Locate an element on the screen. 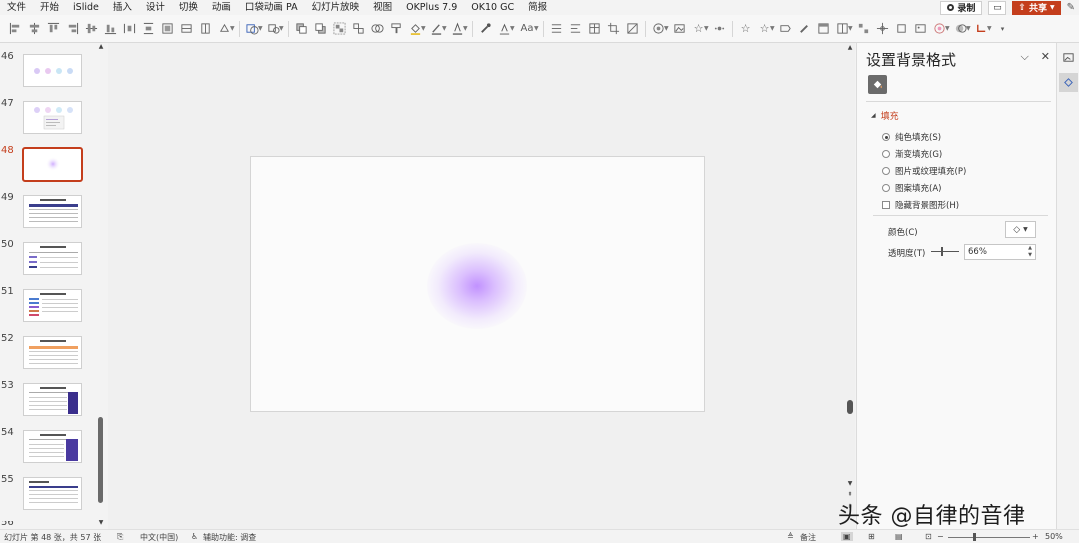 The image size is (1079, 543). same-size-icon is located at coordinates (167, 28).